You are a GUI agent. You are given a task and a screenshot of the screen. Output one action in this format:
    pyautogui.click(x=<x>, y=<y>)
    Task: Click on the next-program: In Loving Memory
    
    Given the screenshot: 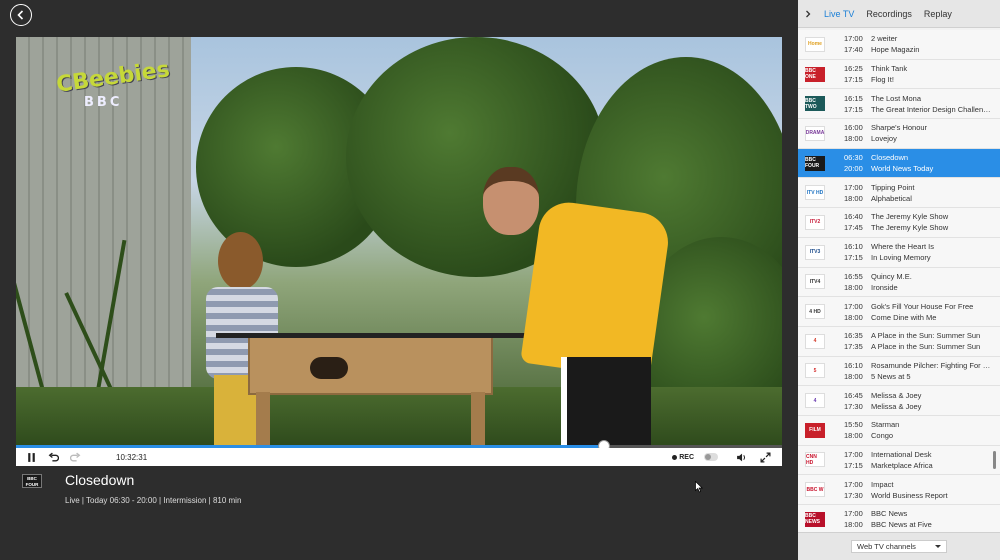 What is the action you would take?
    pyautogui.click(x=901, y=258)
    